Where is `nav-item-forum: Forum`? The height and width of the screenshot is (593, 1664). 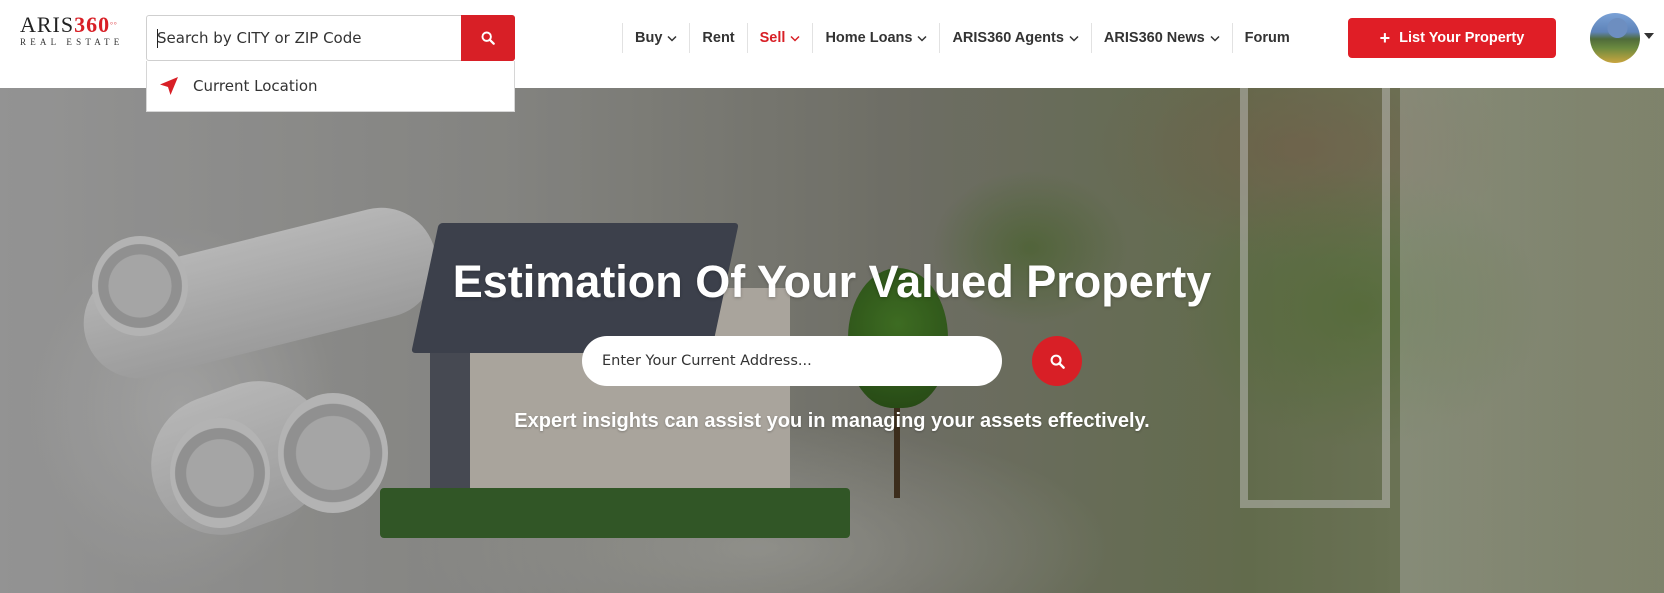 nav-item-forum: Forum is located at coordinates (1267, 38).